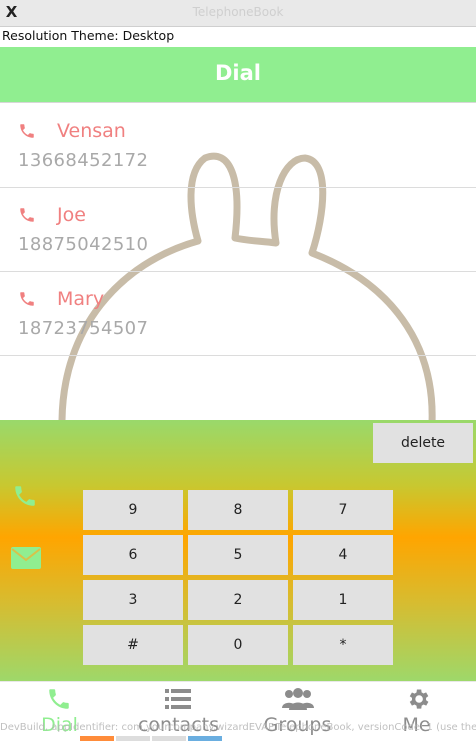  Describe the element at coordinates (238, 645) in the screenshot. I see `dial-key: 0` at that location.